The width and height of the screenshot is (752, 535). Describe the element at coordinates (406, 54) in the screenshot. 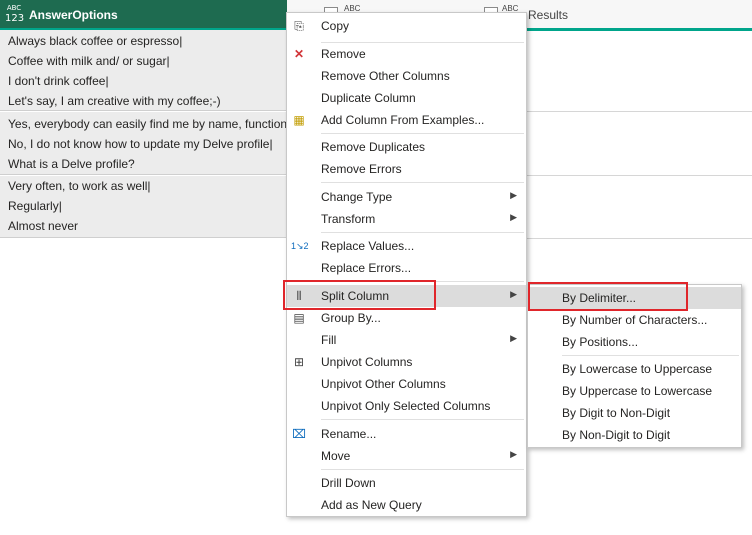

I see `menu-item-remove: ✕ Remove` at that location.